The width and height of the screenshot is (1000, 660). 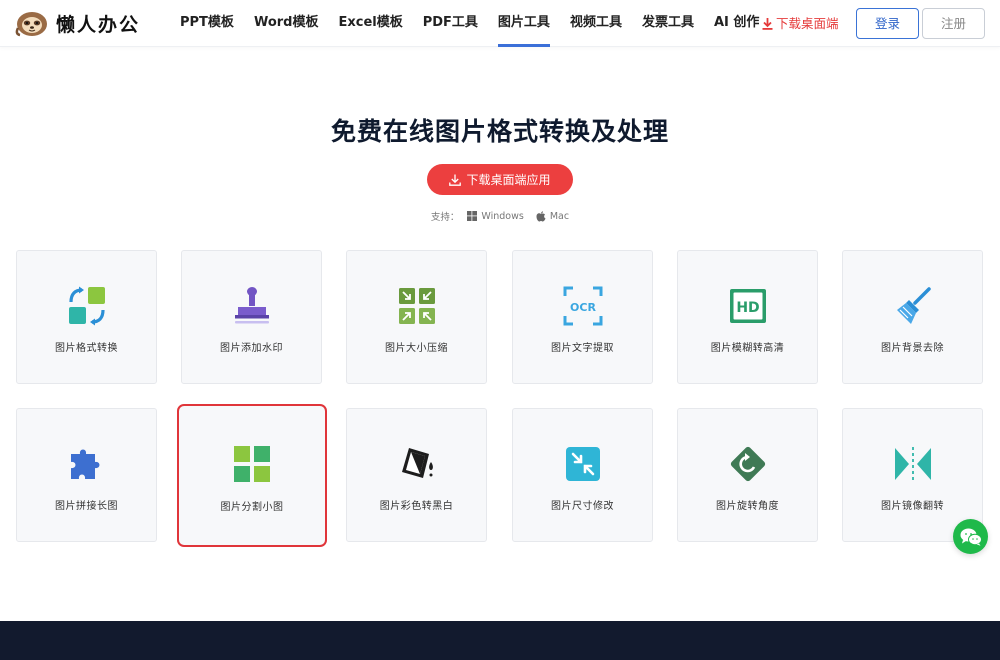 I want to click on tool-card-rotate: 图片旋转角度, so click(x=747, y=475).